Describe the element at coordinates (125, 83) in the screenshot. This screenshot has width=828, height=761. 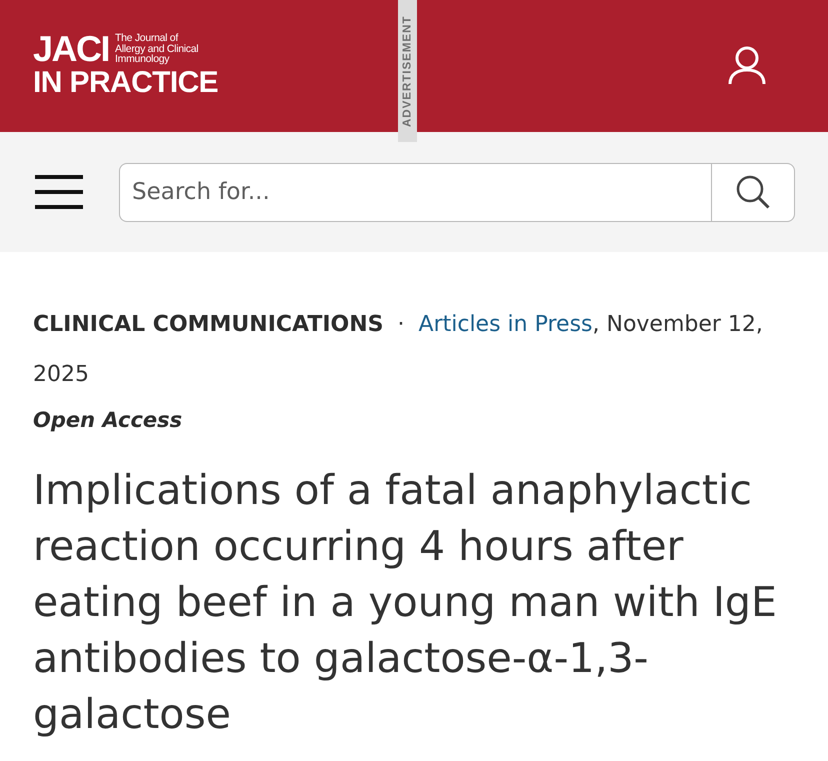
I see `logo-tagline: IN PRACTICE` at that location.